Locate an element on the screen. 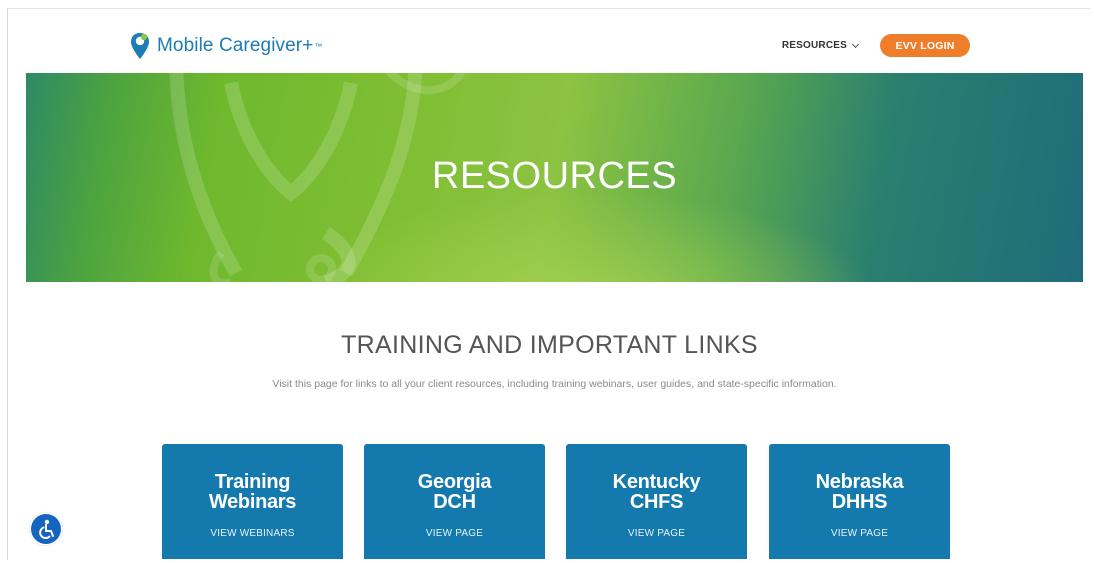 Image resolution: width=1094 pixels, height=563 pixels. card-title-line2: CHFS is located at coordinates (656, 502).